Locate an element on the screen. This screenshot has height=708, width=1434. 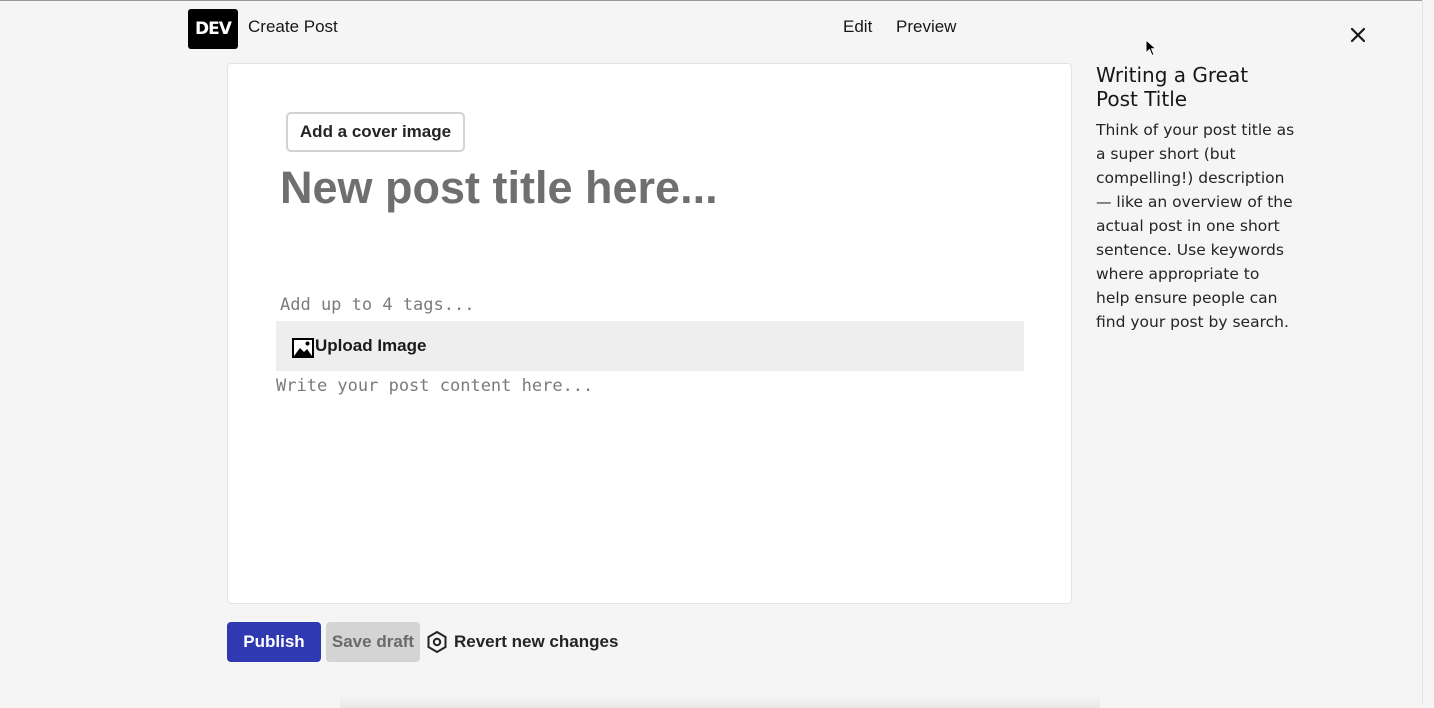
mouse-cursor-icon is located at coordinates (1151, 48).